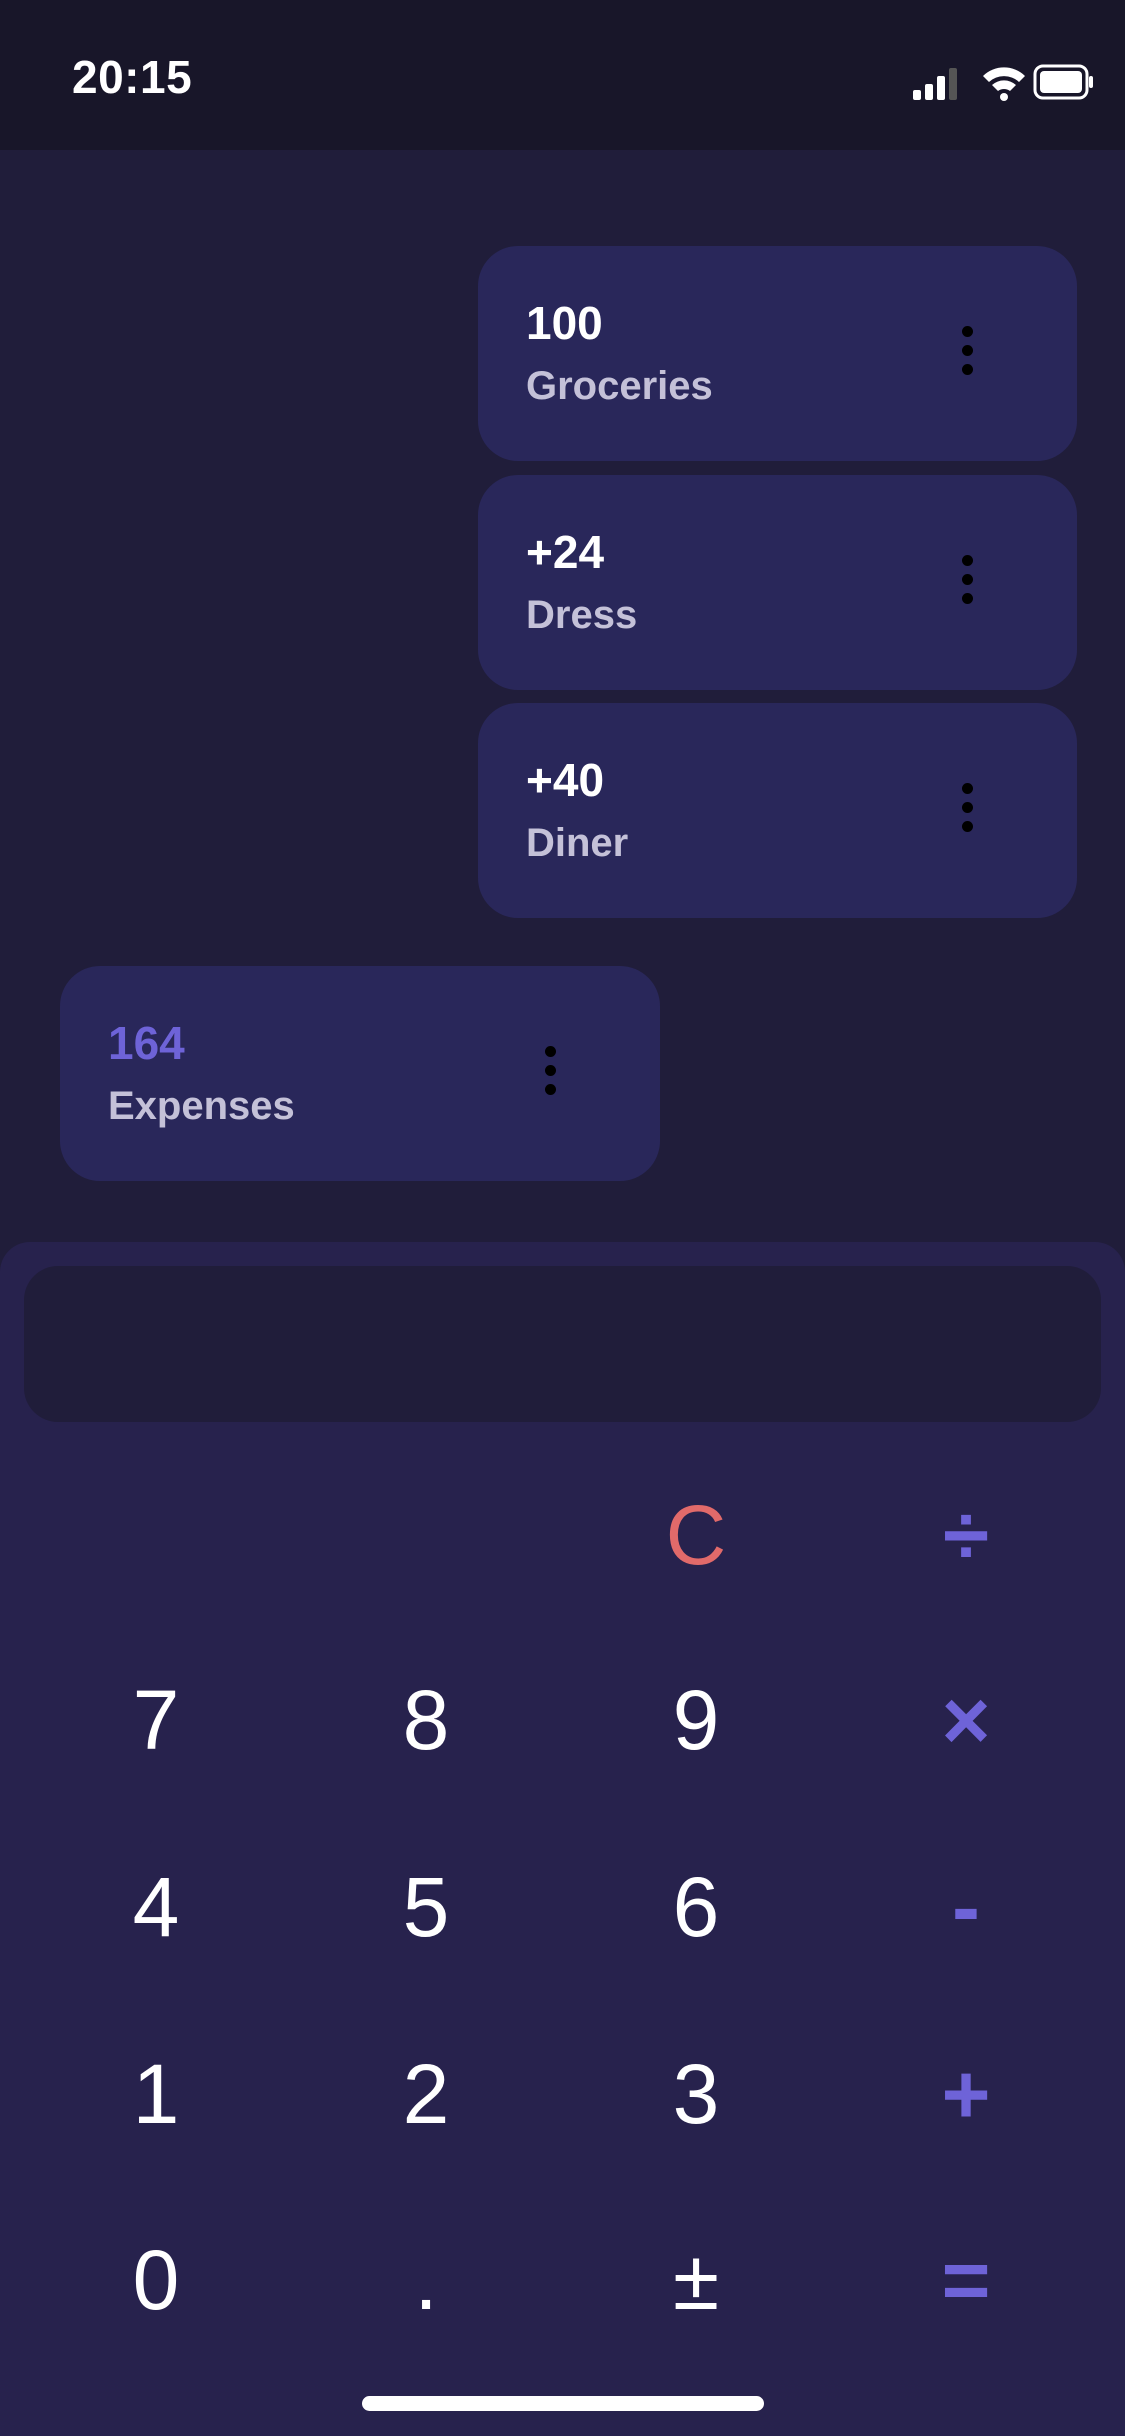 This screenshot has width=1125, height=2436. I want to click on expense-amount: 100, so click(564, 323).